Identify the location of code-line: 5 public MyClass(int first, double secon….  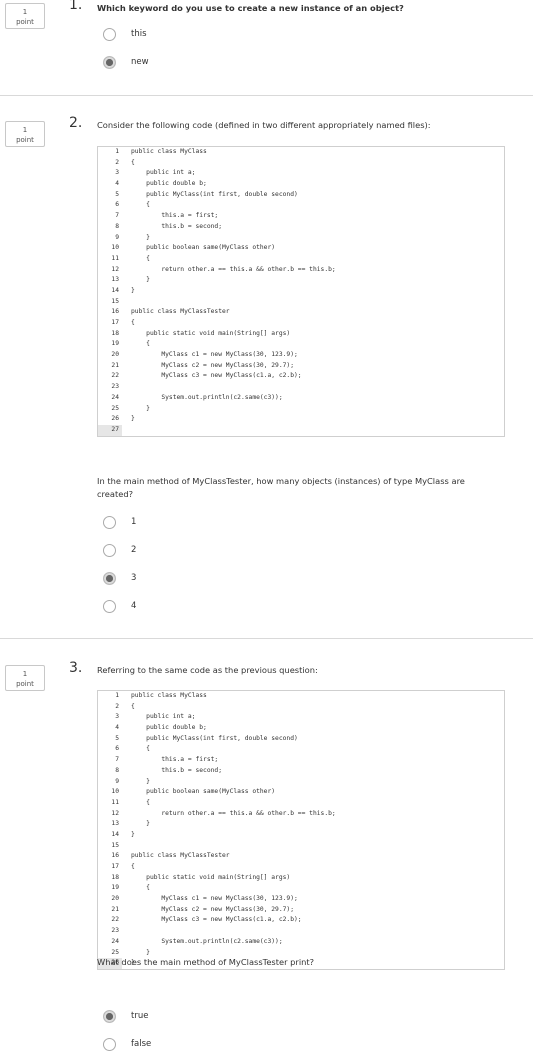
(301, 739).